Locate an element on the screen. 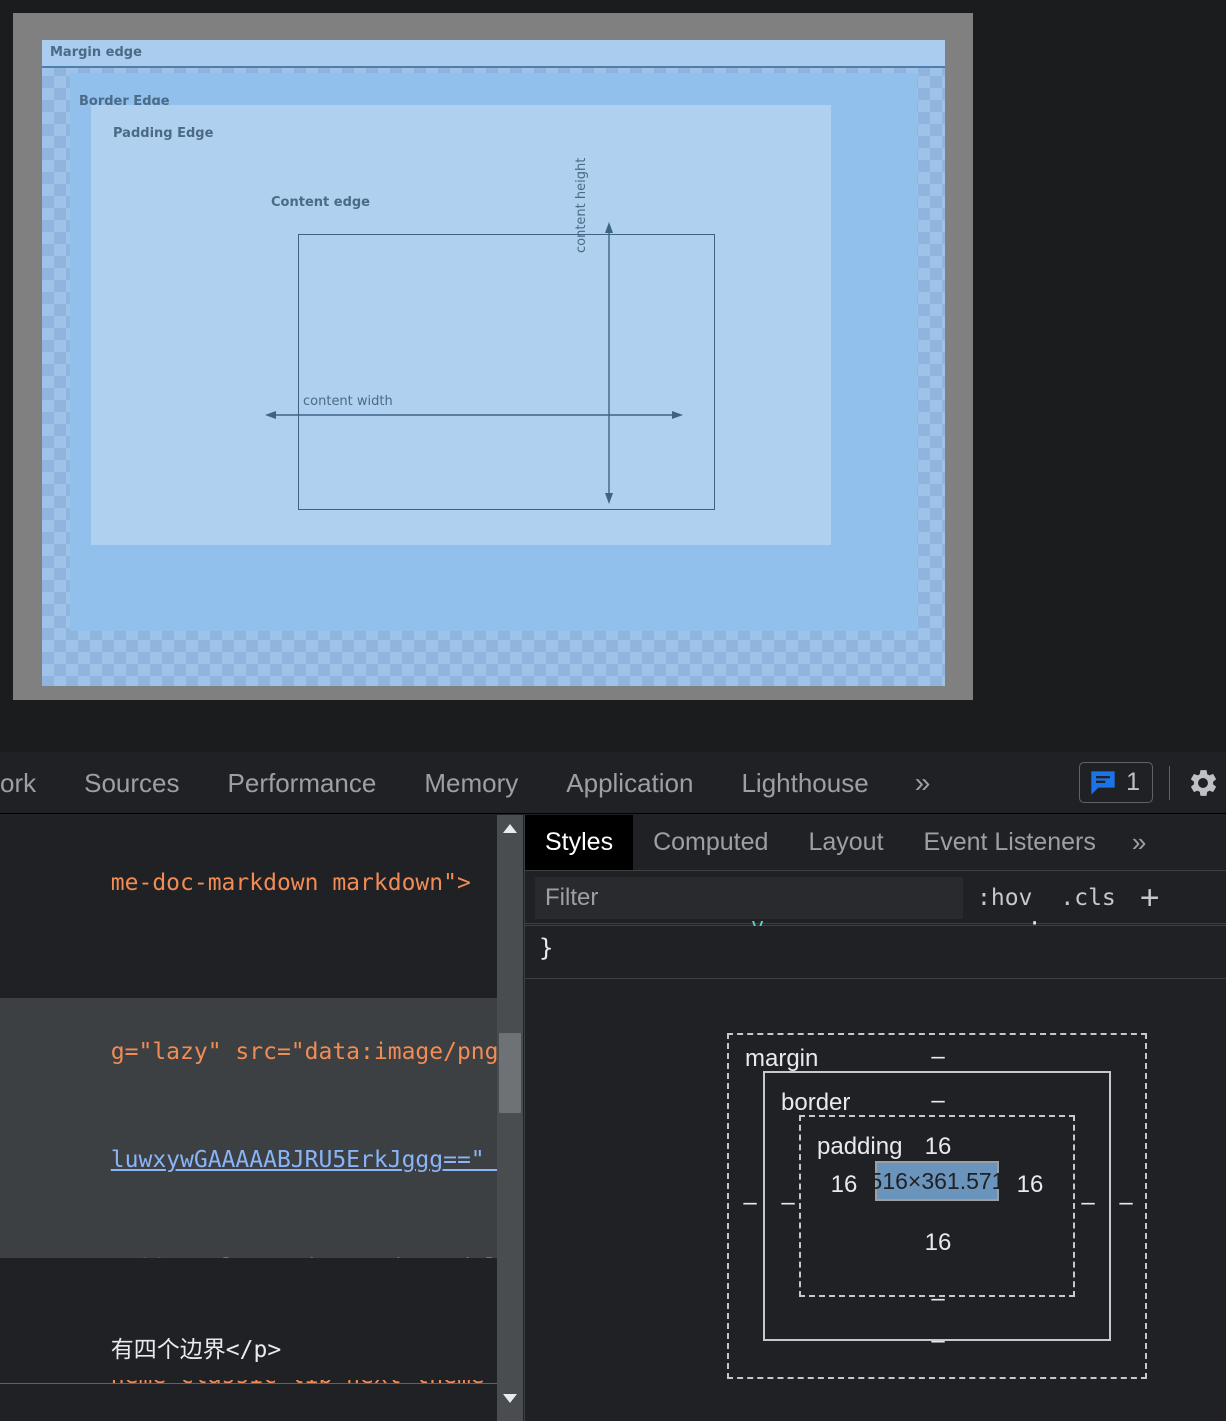  css-rule-partial: v ; } is located at coordinates (875, 946).